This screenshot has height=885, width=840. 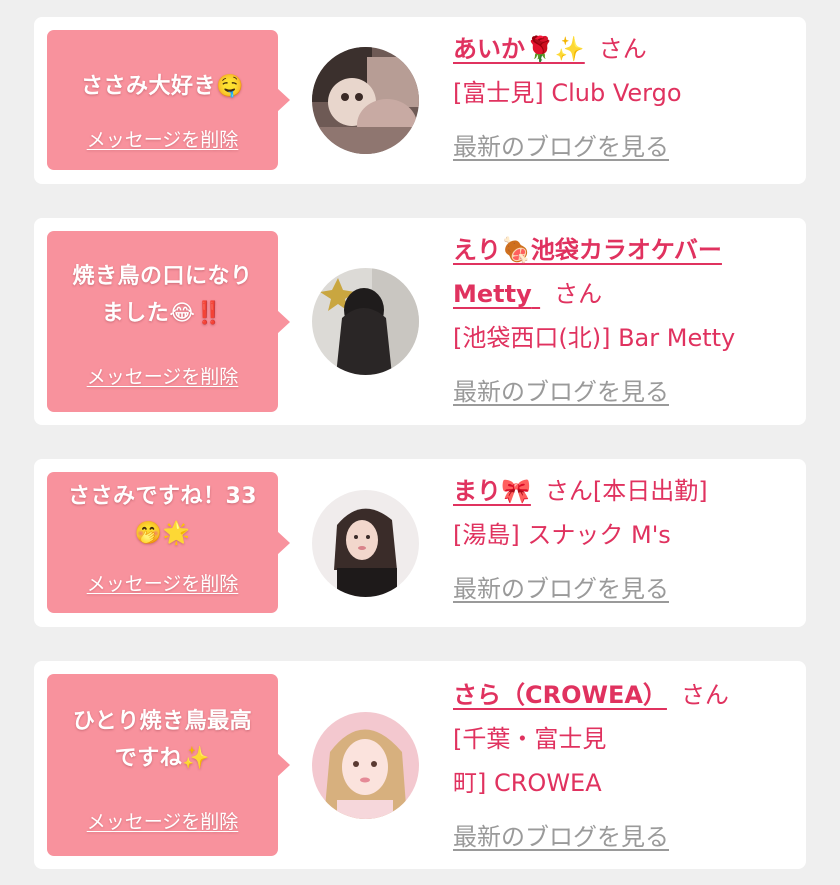 I want to click on message-bubble: ひとり焼き鳥最高 ですね✨ メッセージを削除, so click(x=168, y=765).